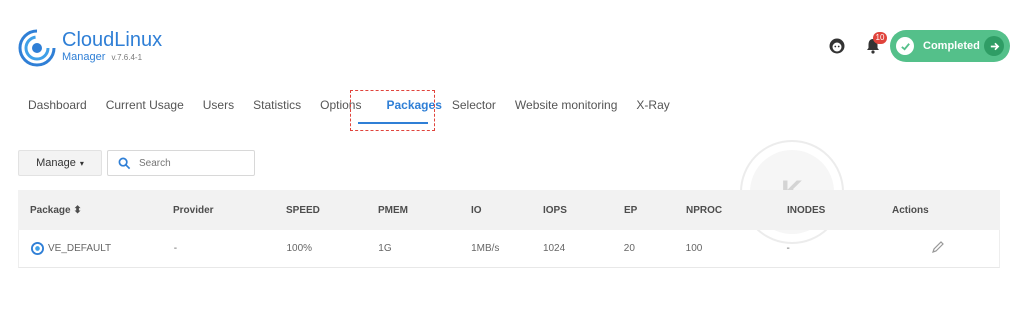 The width and height of the screenshot is (1024, 321). What do you see at coordinates (81, 163) in the screenshot?
I see `caret-down-icon: ▾` at bounding box center [81, 163].